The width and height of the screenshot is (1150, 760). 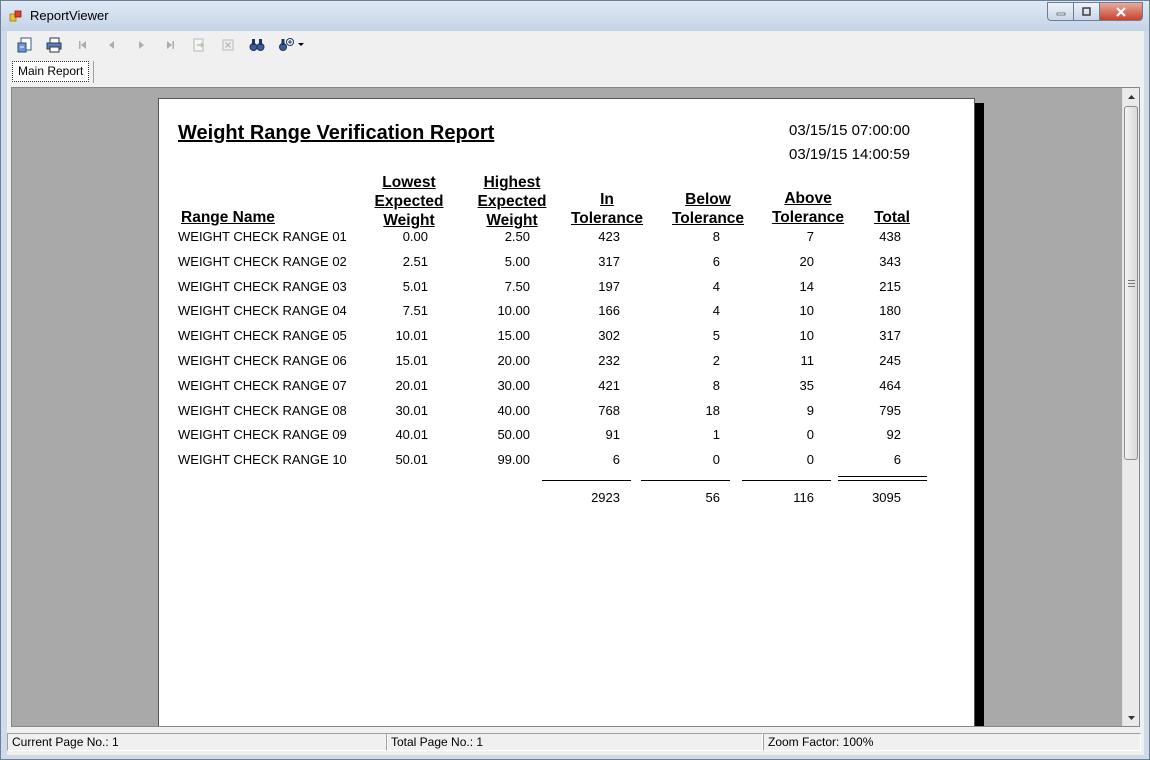 I want to click on current-page-status: Current Page No.: 1, so click(x=197, y=742).